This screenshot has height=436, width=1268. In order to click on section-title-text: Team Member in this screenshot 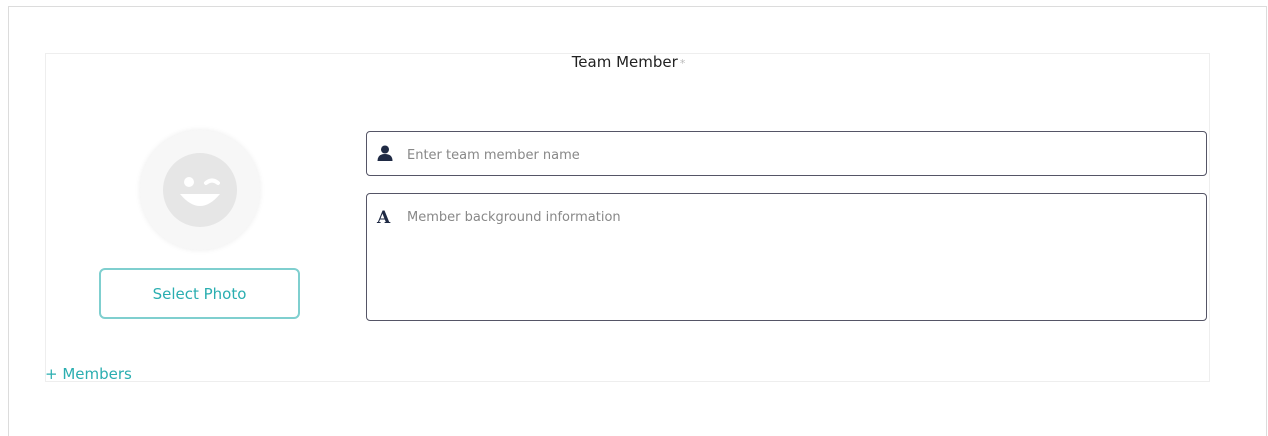, I will do `click(624, 62)`.